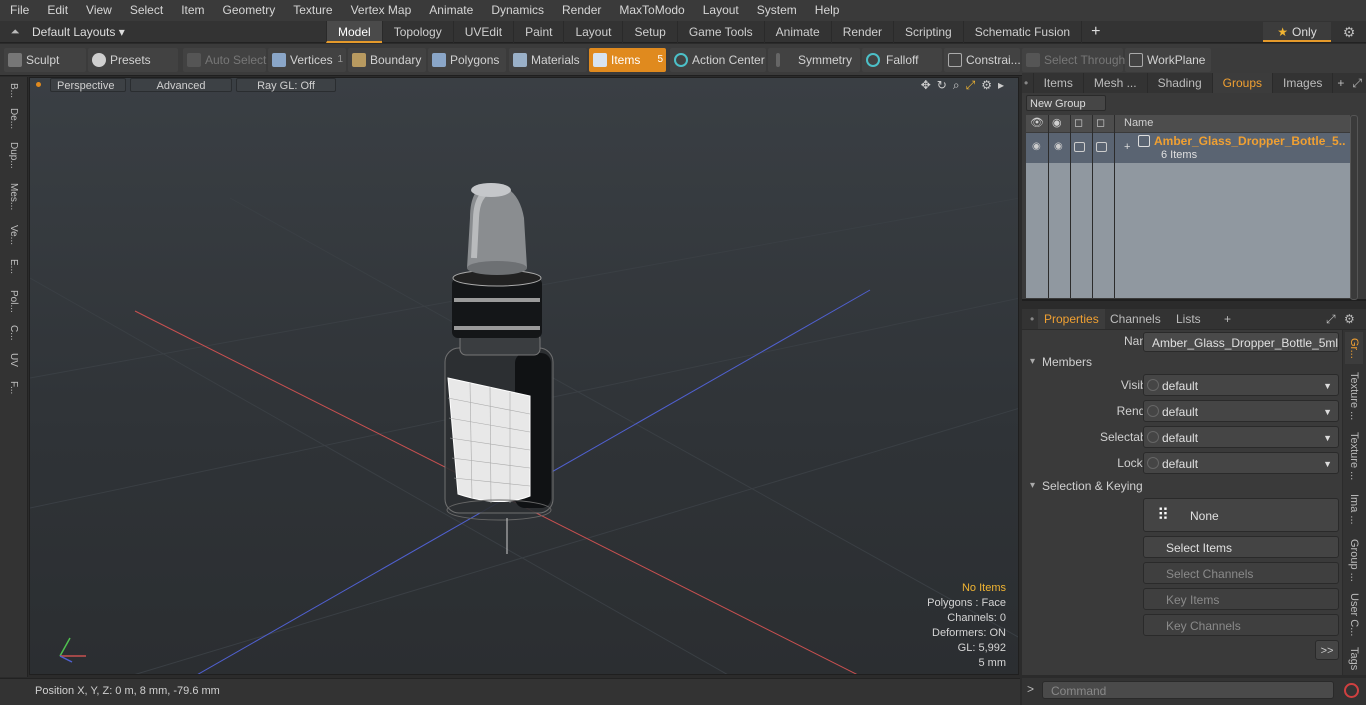 The image size is (1366, 705). Describe the element at coordinates (1227, 319) in the screenshot. I see `add-properties-tab-icon: +` at that location.